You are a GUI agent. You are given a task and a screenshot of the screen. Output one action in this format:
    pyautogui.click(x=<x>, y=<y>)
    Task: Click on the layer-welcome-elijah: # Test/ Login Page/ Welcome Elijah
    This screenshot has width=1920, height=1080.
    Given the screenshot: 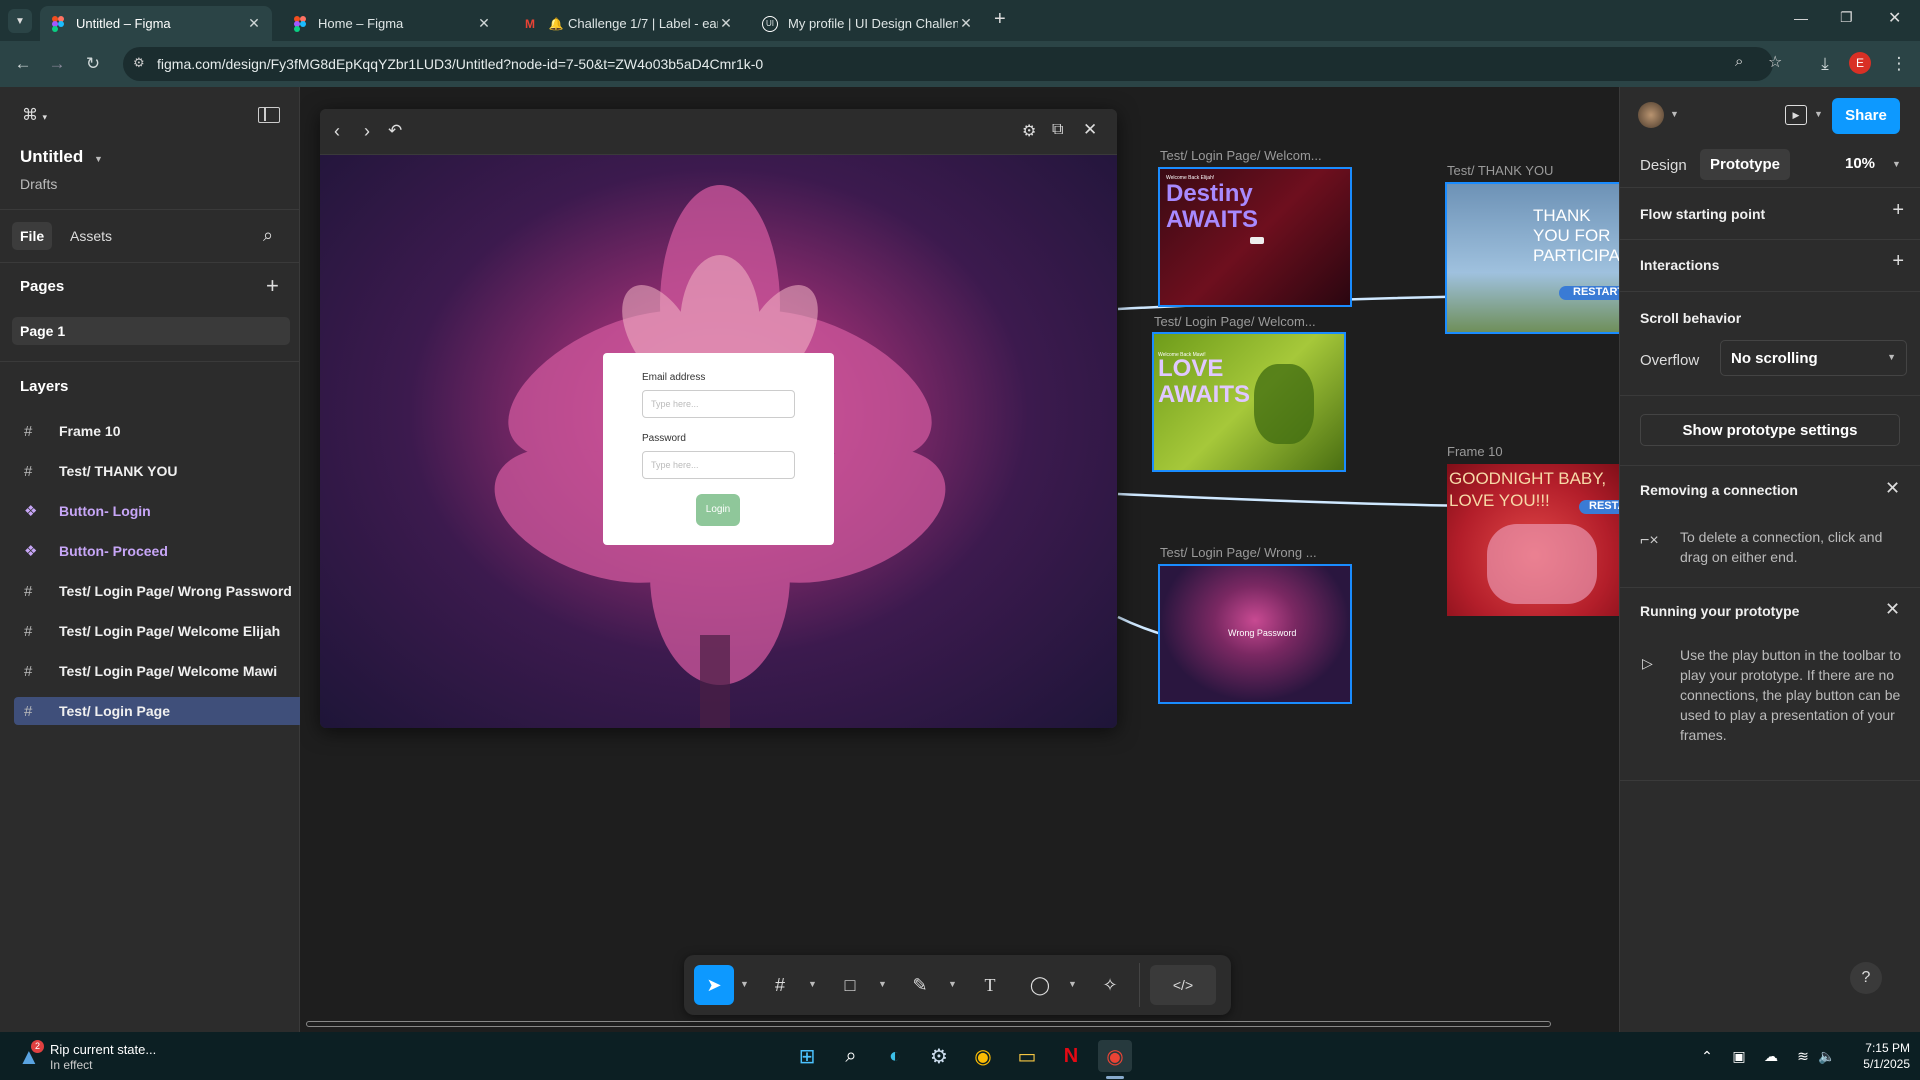 What is the action you would take?
    pyautogui.click(x=157, y=631)
    